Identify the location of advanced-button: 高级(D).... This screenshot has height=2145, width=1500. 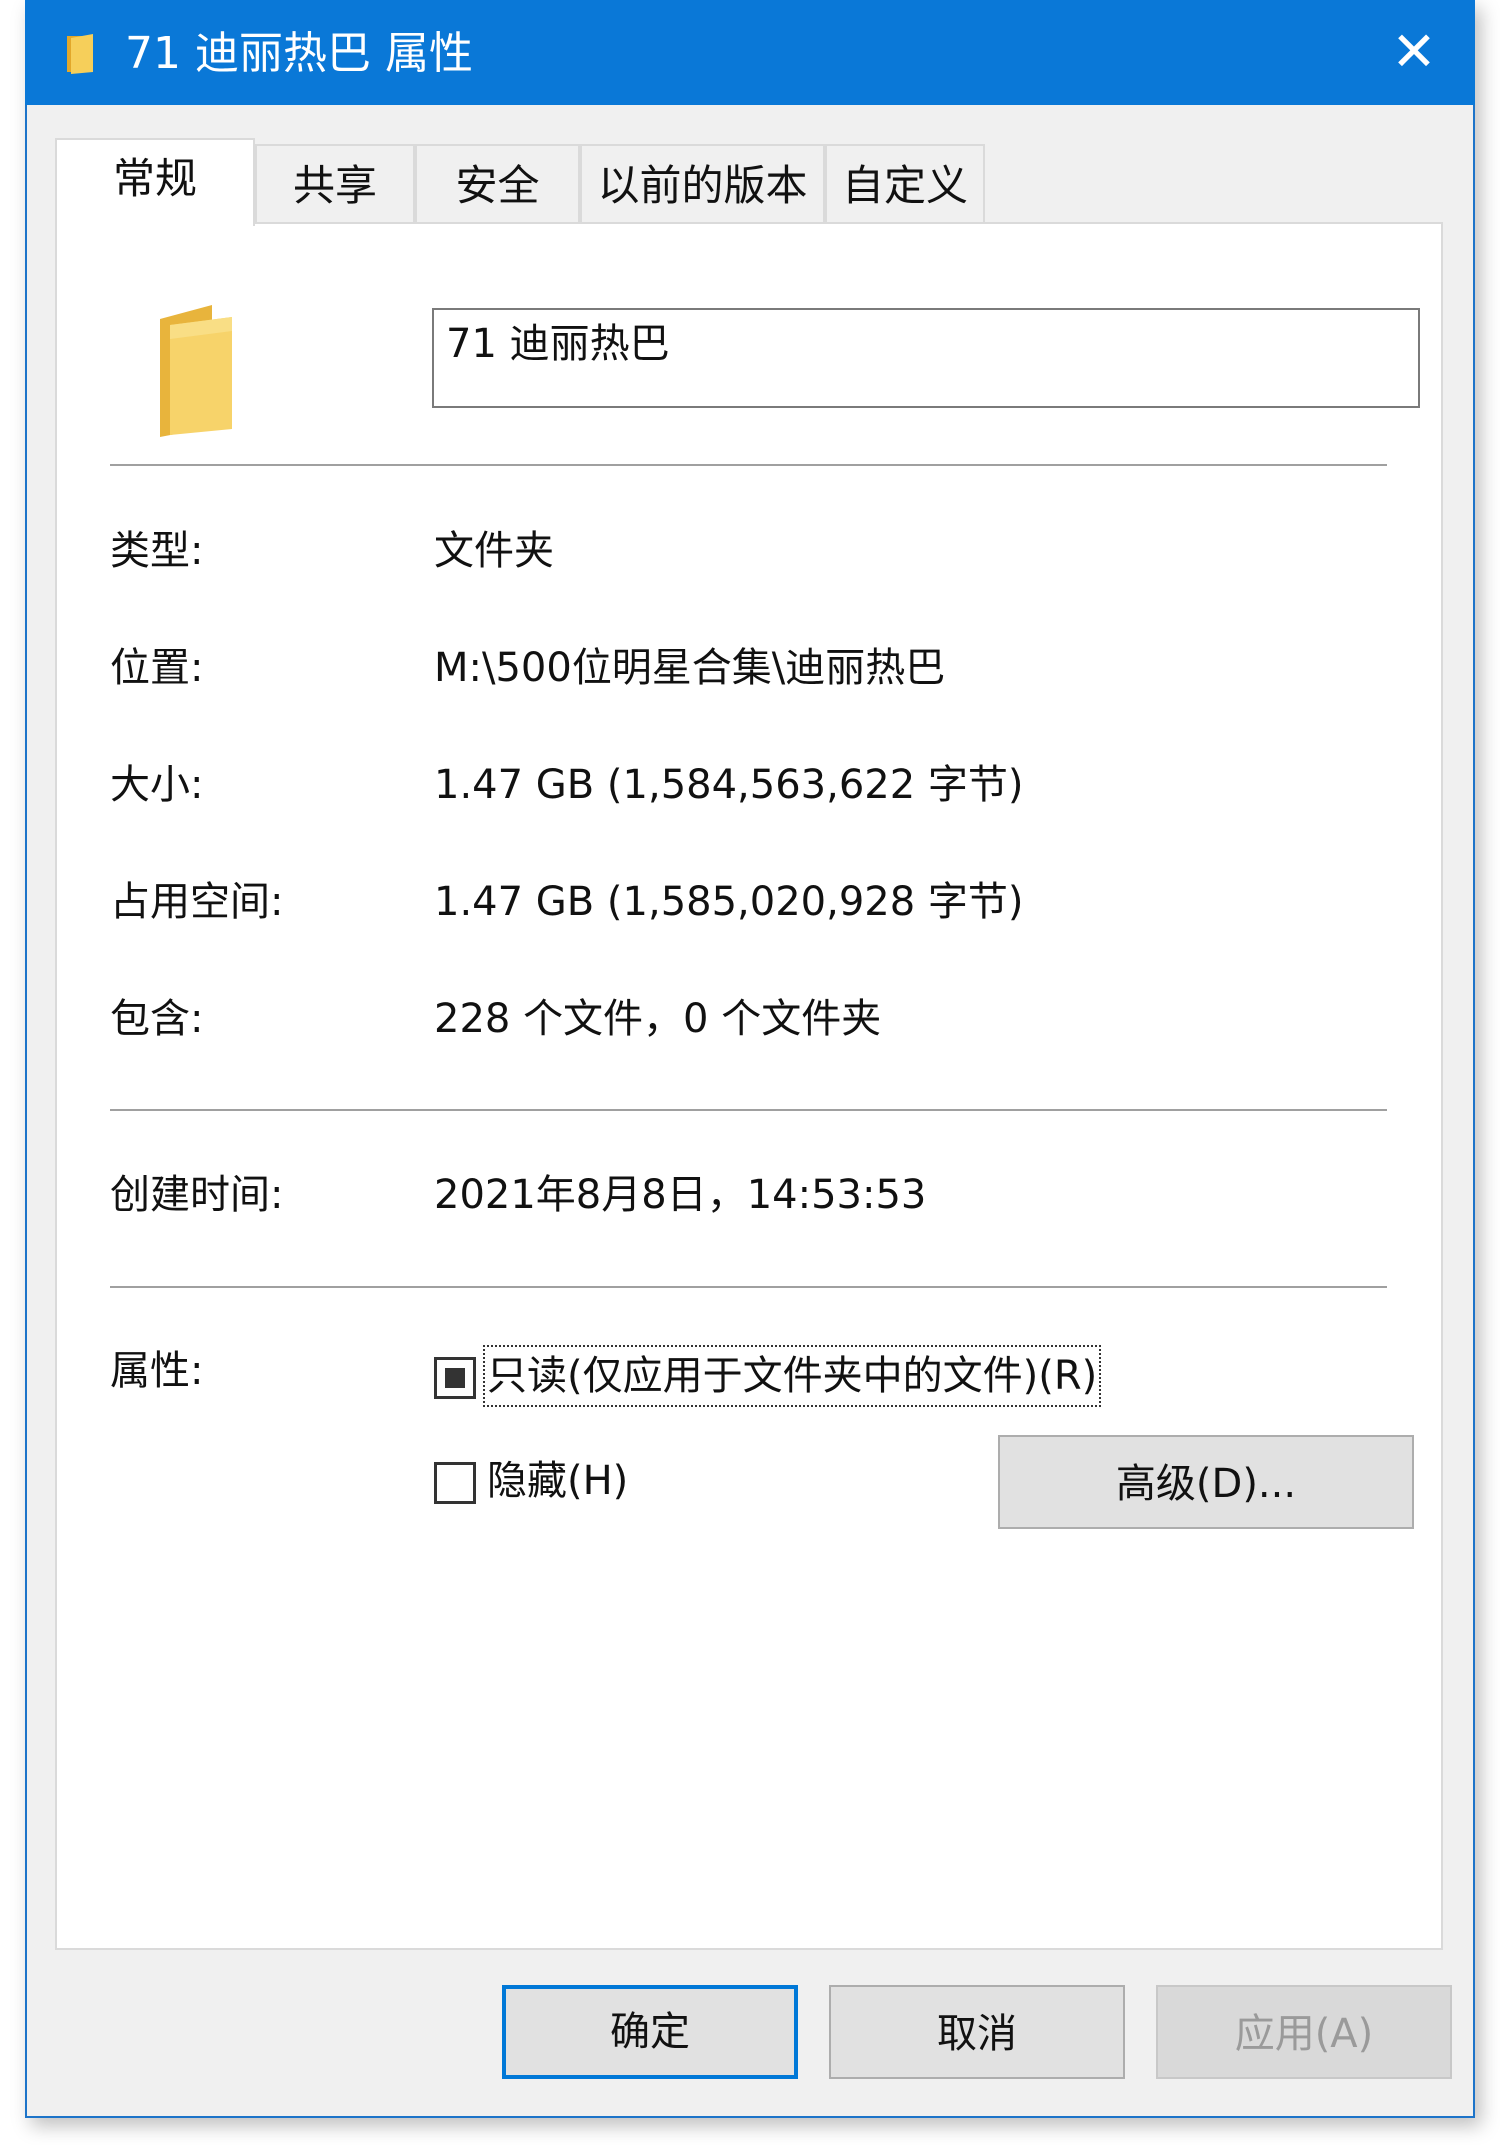
(1206, 1482).